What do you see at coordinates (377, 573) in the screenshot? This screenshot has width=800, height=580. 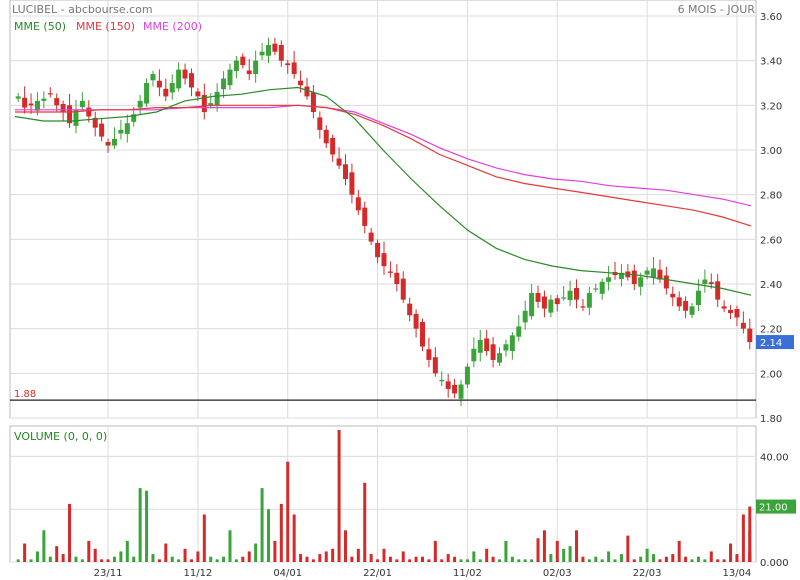 I see `date-tick-label: 22/01` at bounding box center [377, 573].